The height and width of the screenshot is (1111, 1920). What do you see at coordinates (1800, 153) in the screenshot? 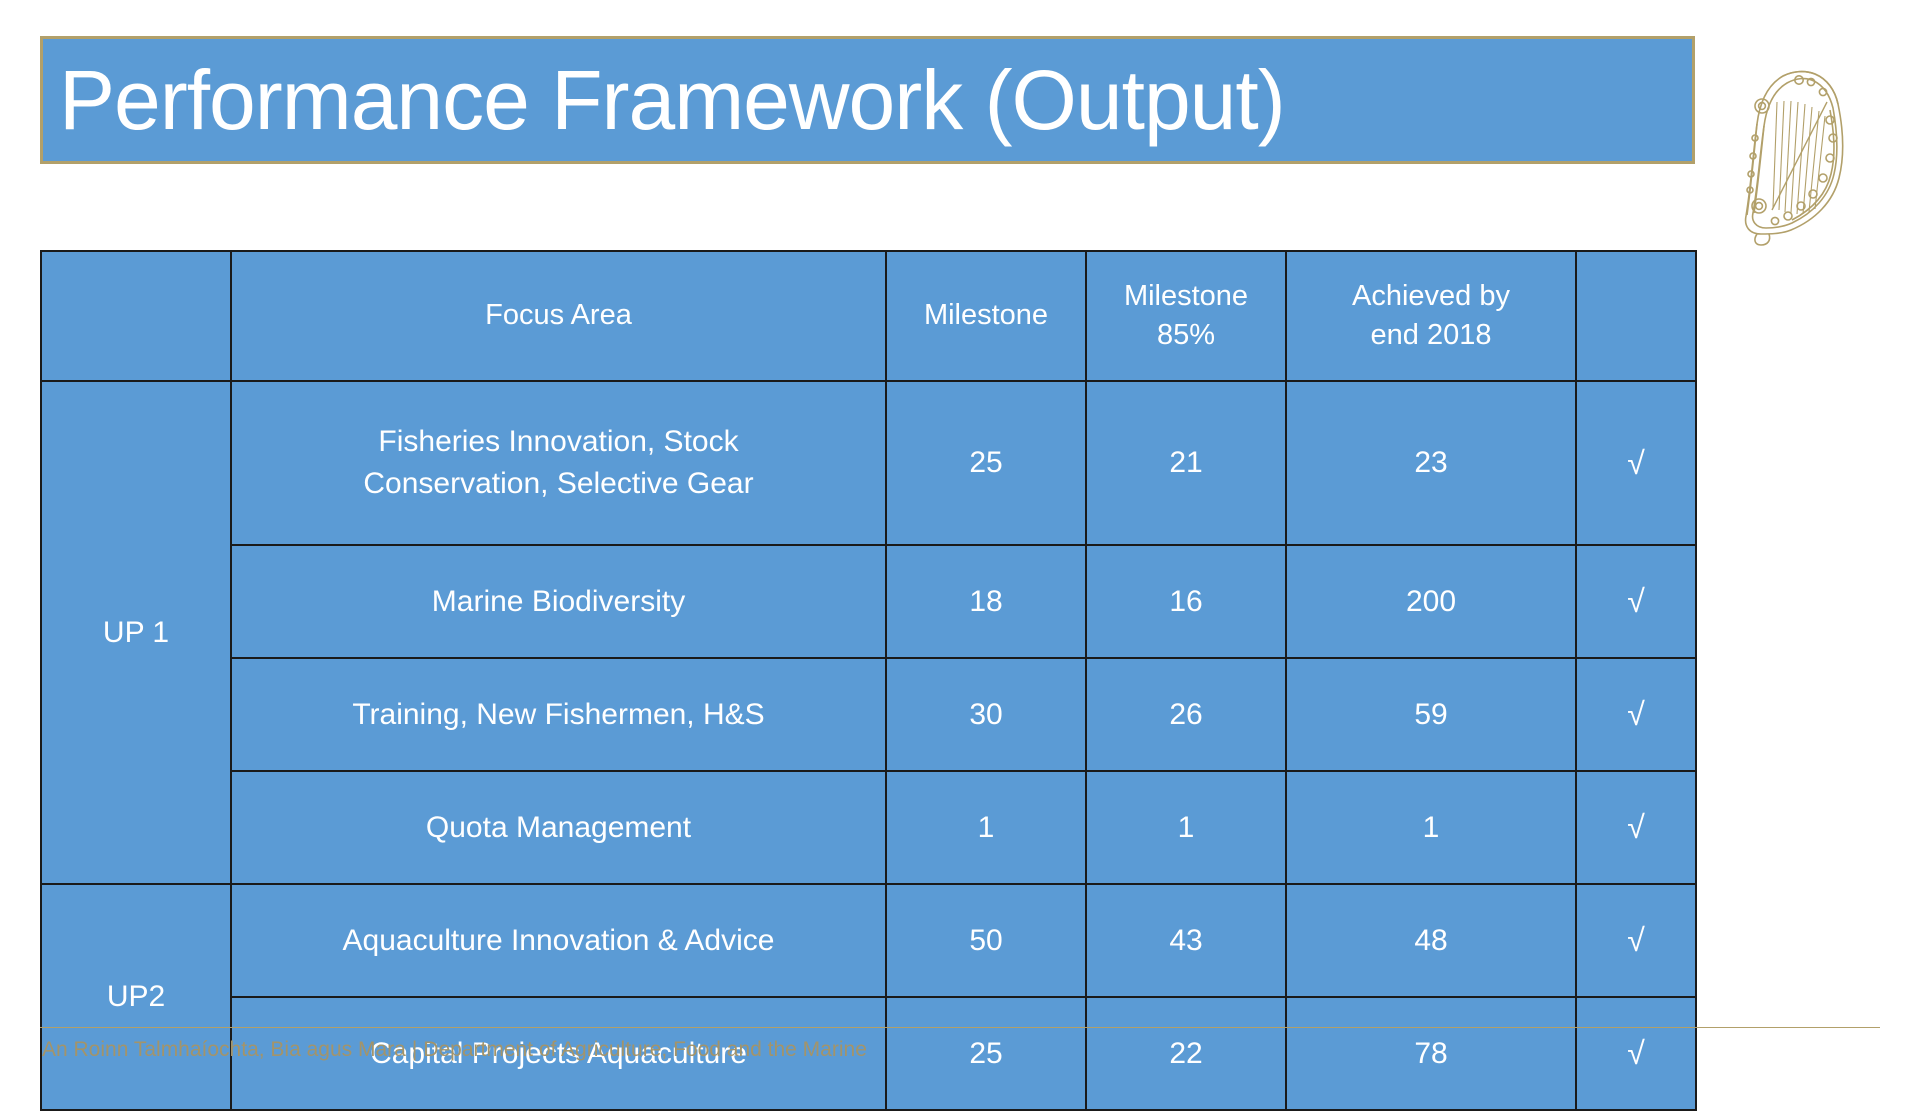
I see `irish-harp-emblem-icon` at bounding box center [1800, 153].